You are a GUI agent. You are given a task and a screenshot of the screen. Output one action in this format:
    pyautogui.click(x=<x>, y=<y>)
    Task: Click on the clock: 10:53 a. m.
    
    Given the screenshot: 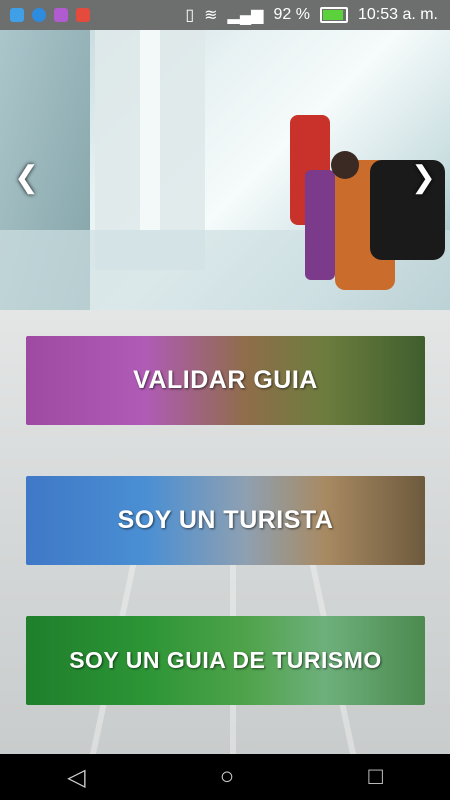 What is the action you would take?
    pyautogui.click(x=397, y=14)
    